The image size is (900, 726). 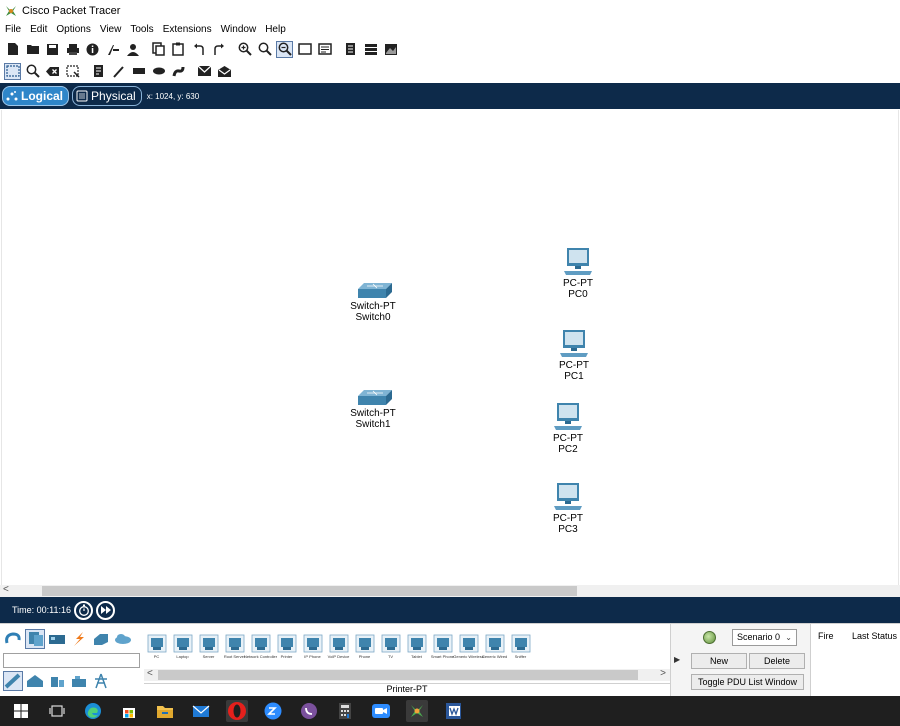 What do you see at coordinates (156, 643) in the screenshot?
I see `device-type-item: PC` at bounding box center [156, 643].